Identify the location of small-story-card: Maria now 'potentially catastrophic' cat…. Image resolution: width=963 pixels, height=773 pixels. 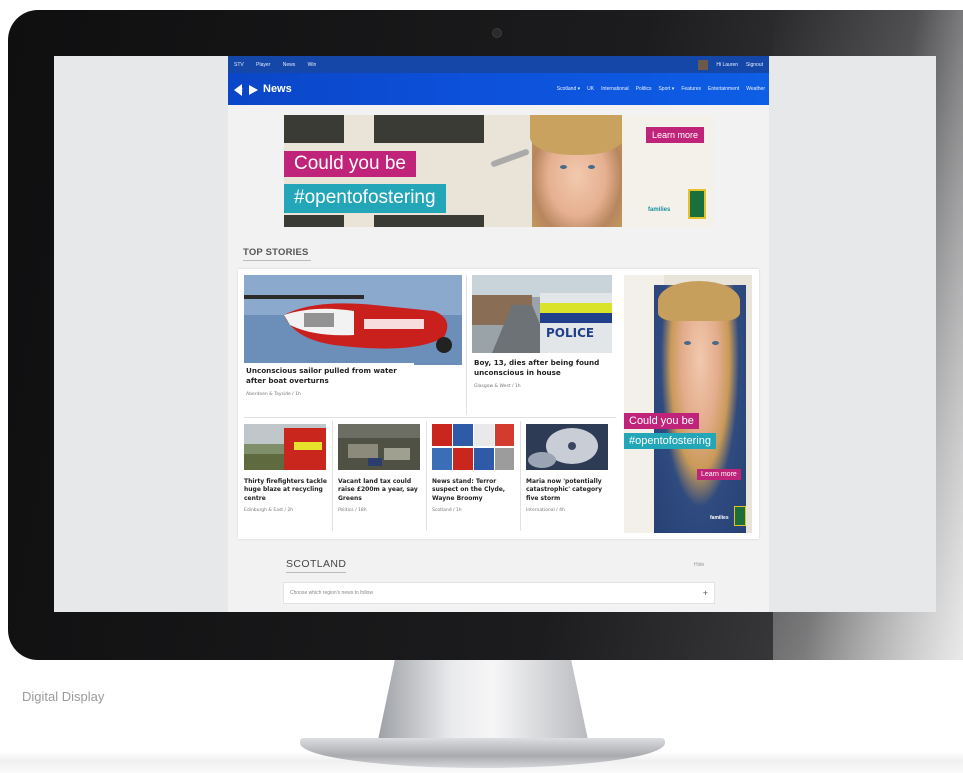
(568, 474).